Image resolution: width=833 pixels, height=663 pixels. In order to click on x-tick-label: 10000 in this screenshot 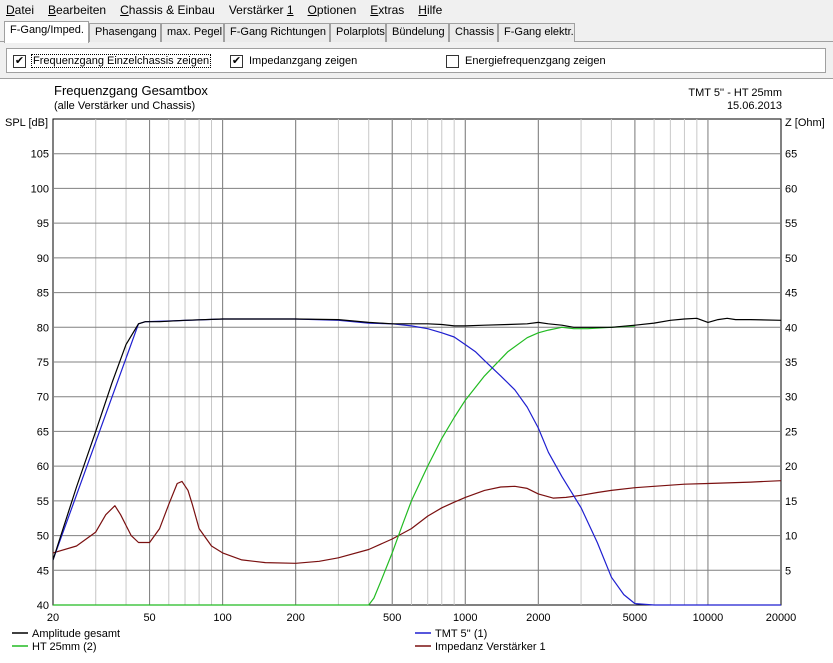, I will do `click(708, 618)`.